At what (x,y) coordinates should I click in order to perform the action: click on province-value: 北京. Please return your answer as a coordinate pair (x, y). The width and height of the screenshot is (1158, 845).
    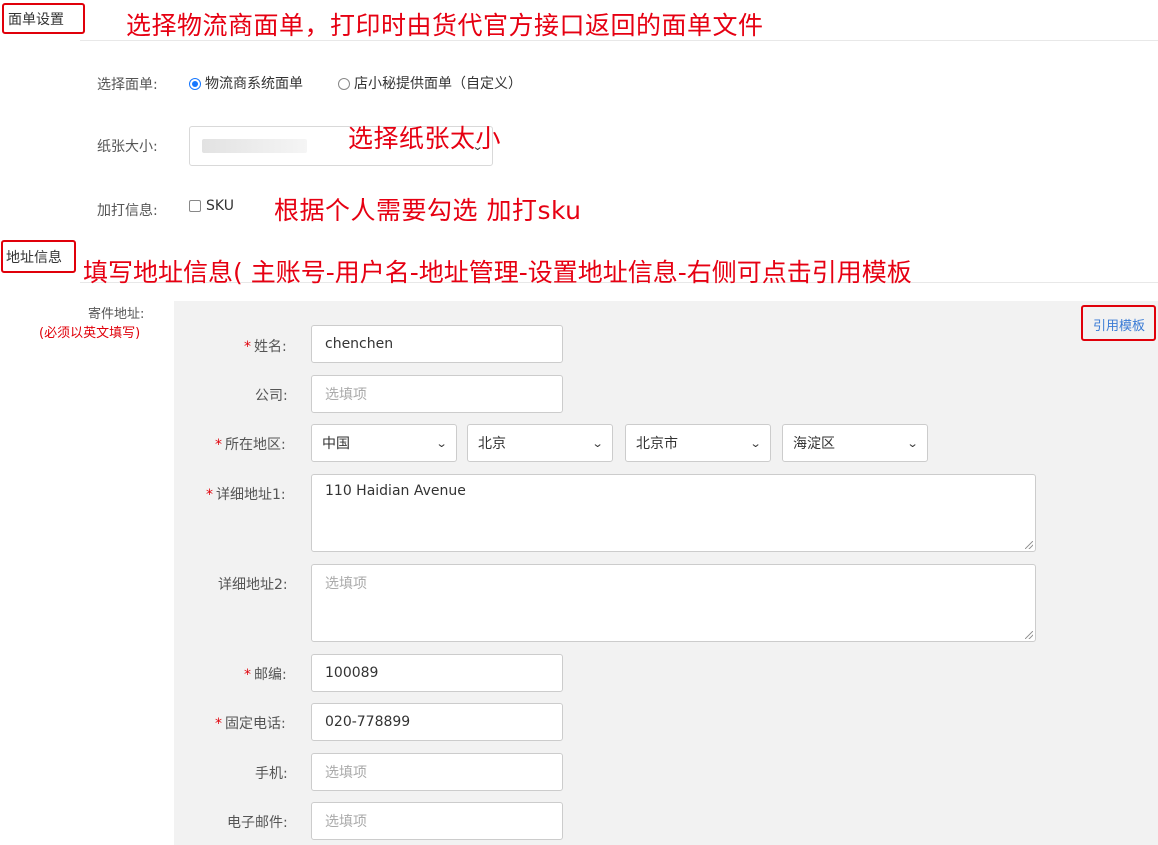
    Looking at the image, I should click on (492, 444).